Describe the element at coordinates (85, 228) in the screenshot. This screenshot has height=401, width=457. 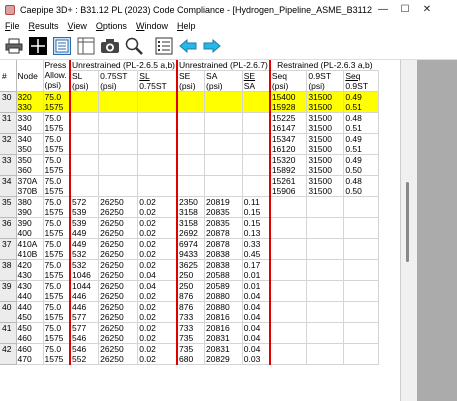
I see `sl-cell: 539 449` at that location.